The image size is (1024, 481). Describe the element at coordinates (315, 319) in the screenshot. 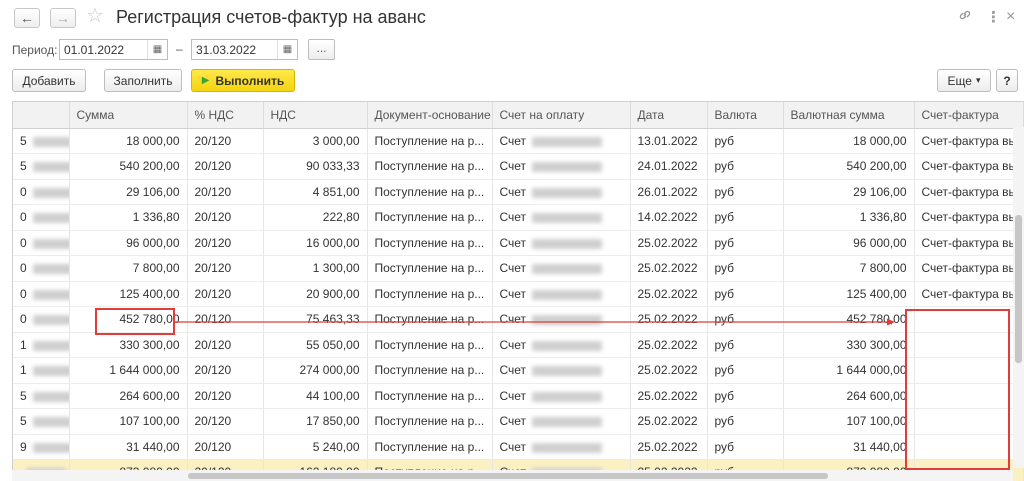

I see `vat-cell: 75 463,33` at that location.